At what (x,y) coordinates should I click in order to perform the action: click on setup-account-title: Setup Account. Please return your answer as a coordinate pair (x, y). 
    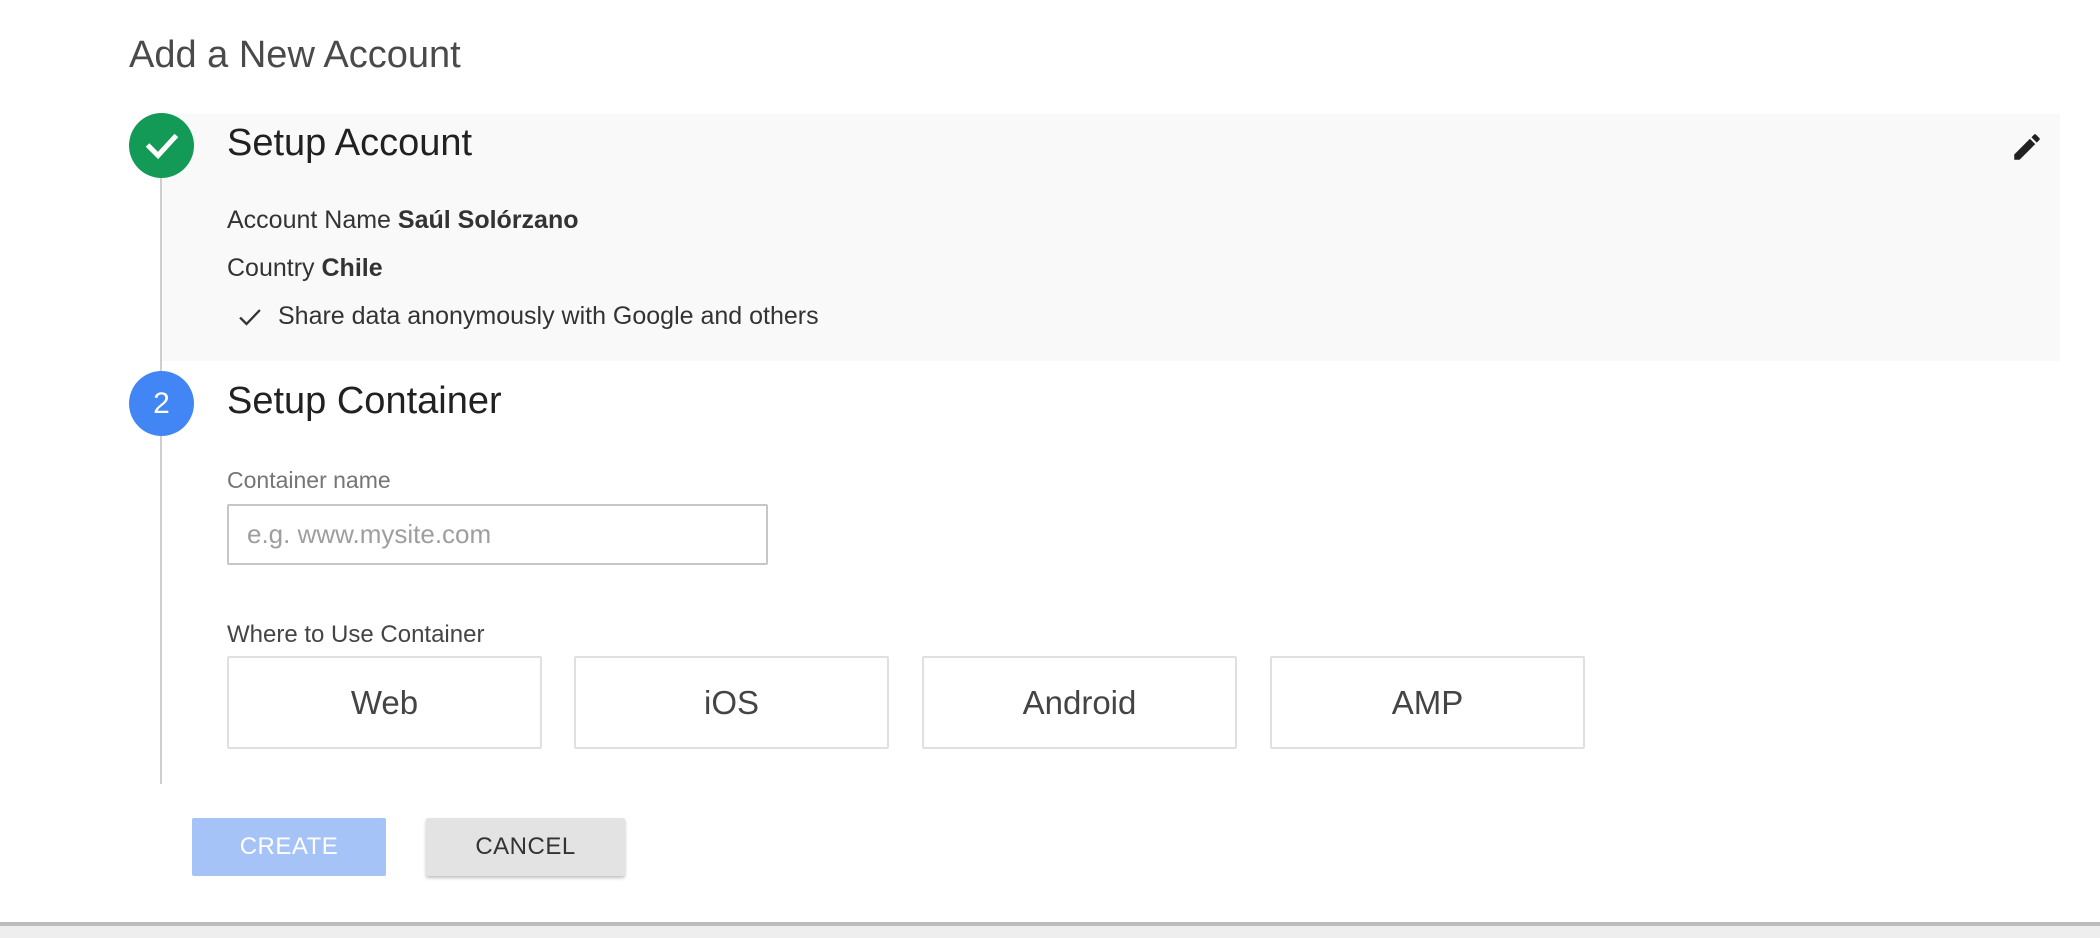
    Looking at the image, I should click on (350, 143).